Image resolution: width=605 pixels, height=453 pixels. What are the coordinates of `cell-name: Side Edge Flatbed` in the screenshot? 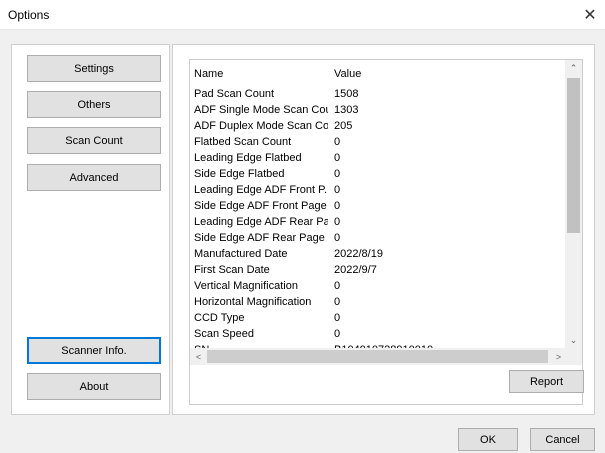 It's located at (239, 174).